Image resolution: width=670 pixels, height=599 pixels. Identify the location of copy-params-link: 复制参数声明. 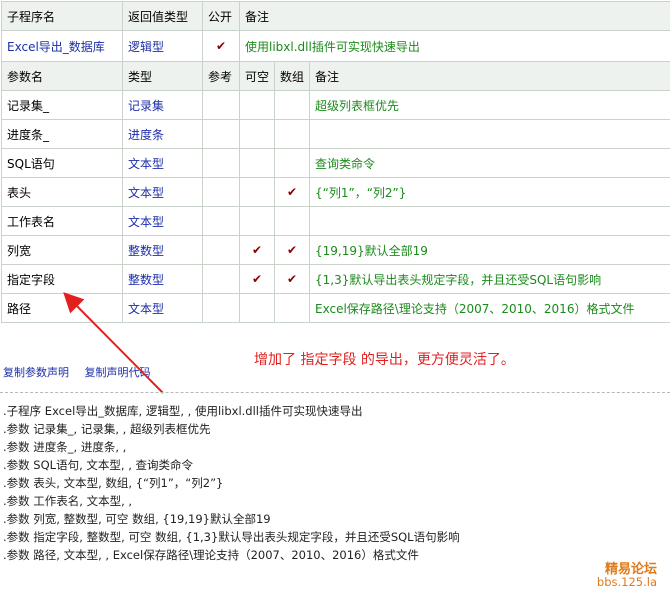
(36, 372).